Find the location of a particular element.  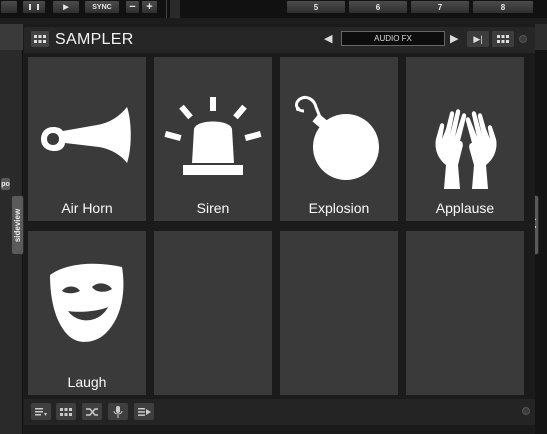

divider is located at coordinates (166, 9).